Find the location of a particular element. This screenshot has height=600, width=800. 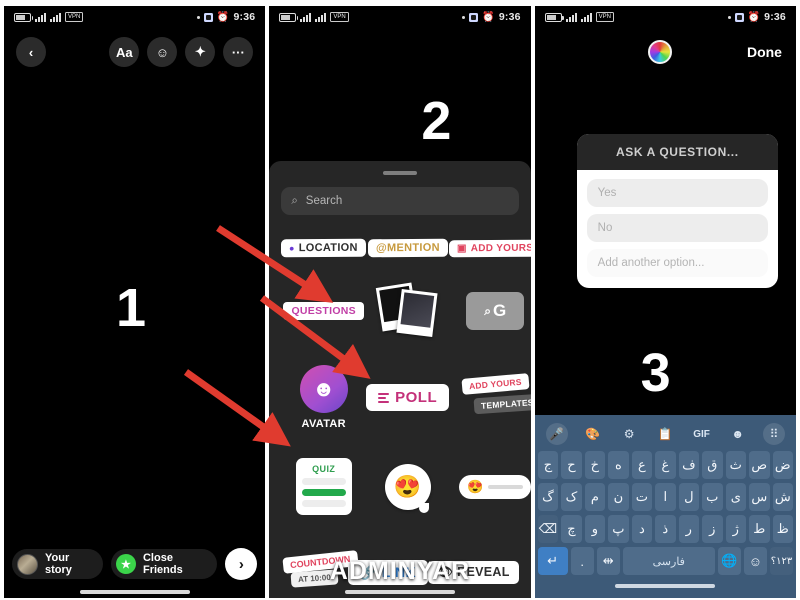

done-button: Done is located at coordinates (764, 52).